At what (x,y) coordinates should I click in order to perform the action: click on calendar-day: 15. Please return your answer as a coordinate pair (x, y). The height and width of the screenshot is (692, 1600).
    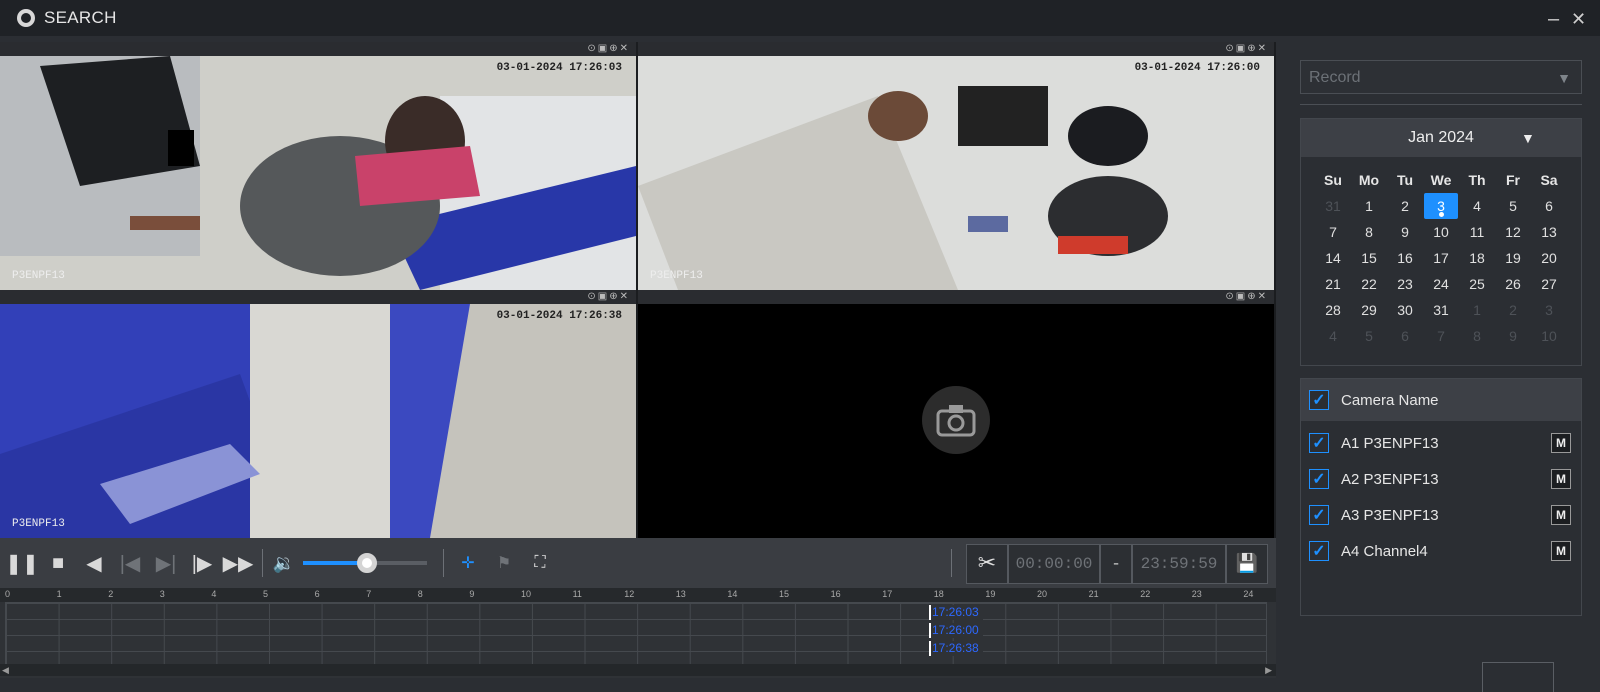
    Looking at the image, I should click on (1369, 258).